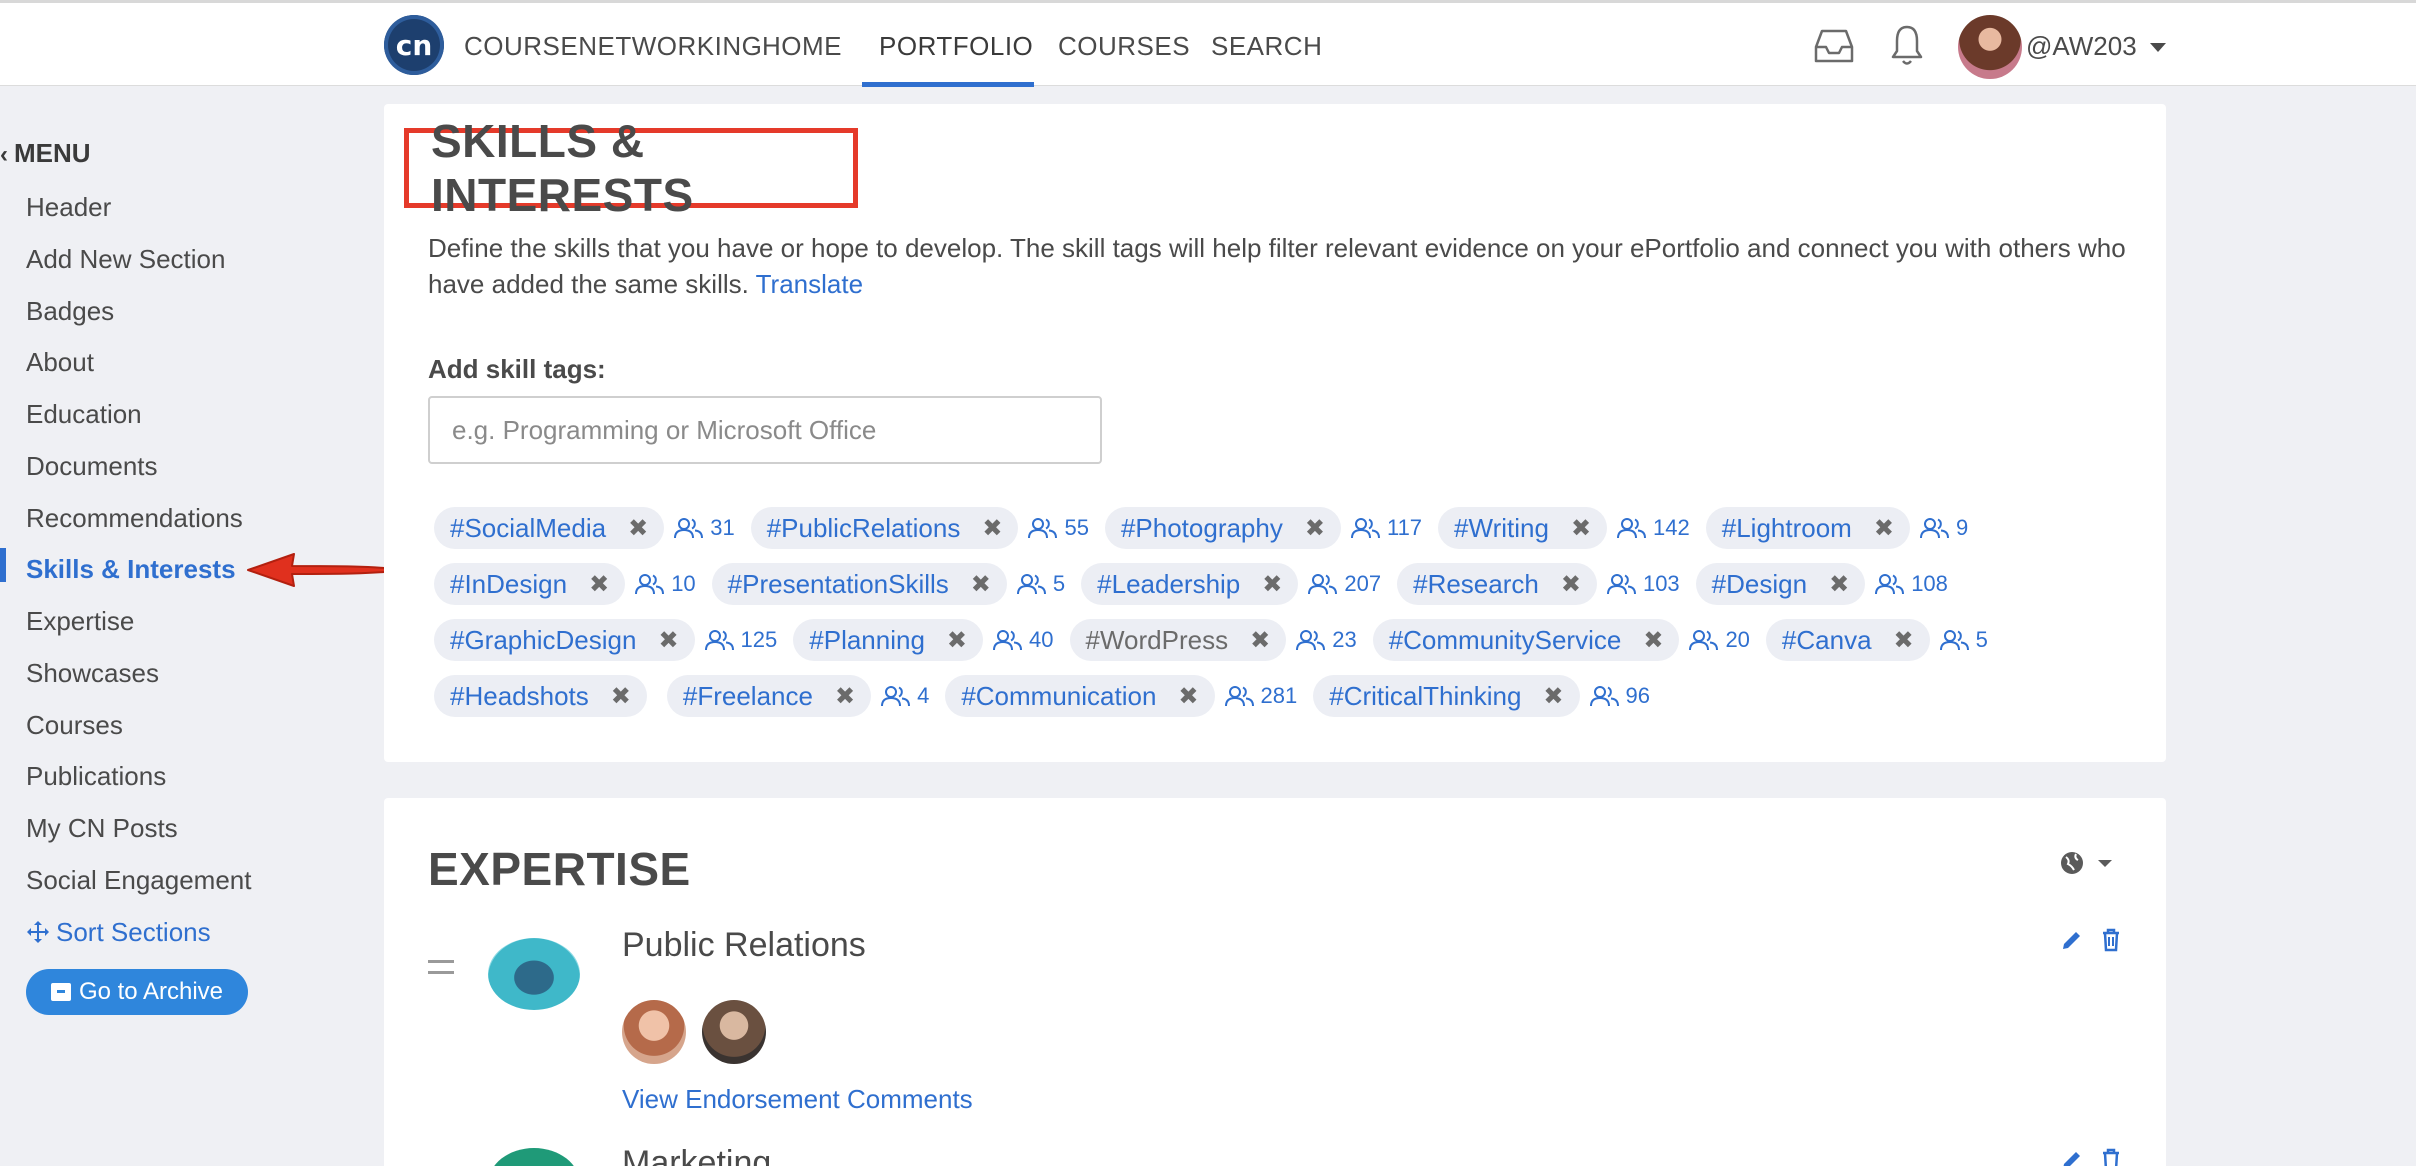  Describe the element at coordinates (1446, 696) in the screenshot. I see `skill-tag: #CriticalThinking ✖` at that location.